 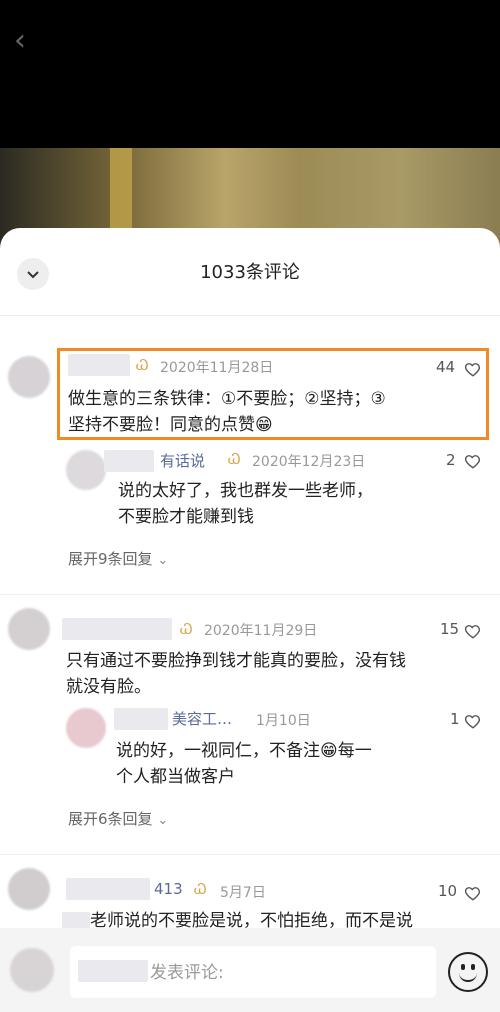 What do you see at coordinates (273, 394) in the screenshot?
I see `highlight-box` at bounding box center [273, 394].